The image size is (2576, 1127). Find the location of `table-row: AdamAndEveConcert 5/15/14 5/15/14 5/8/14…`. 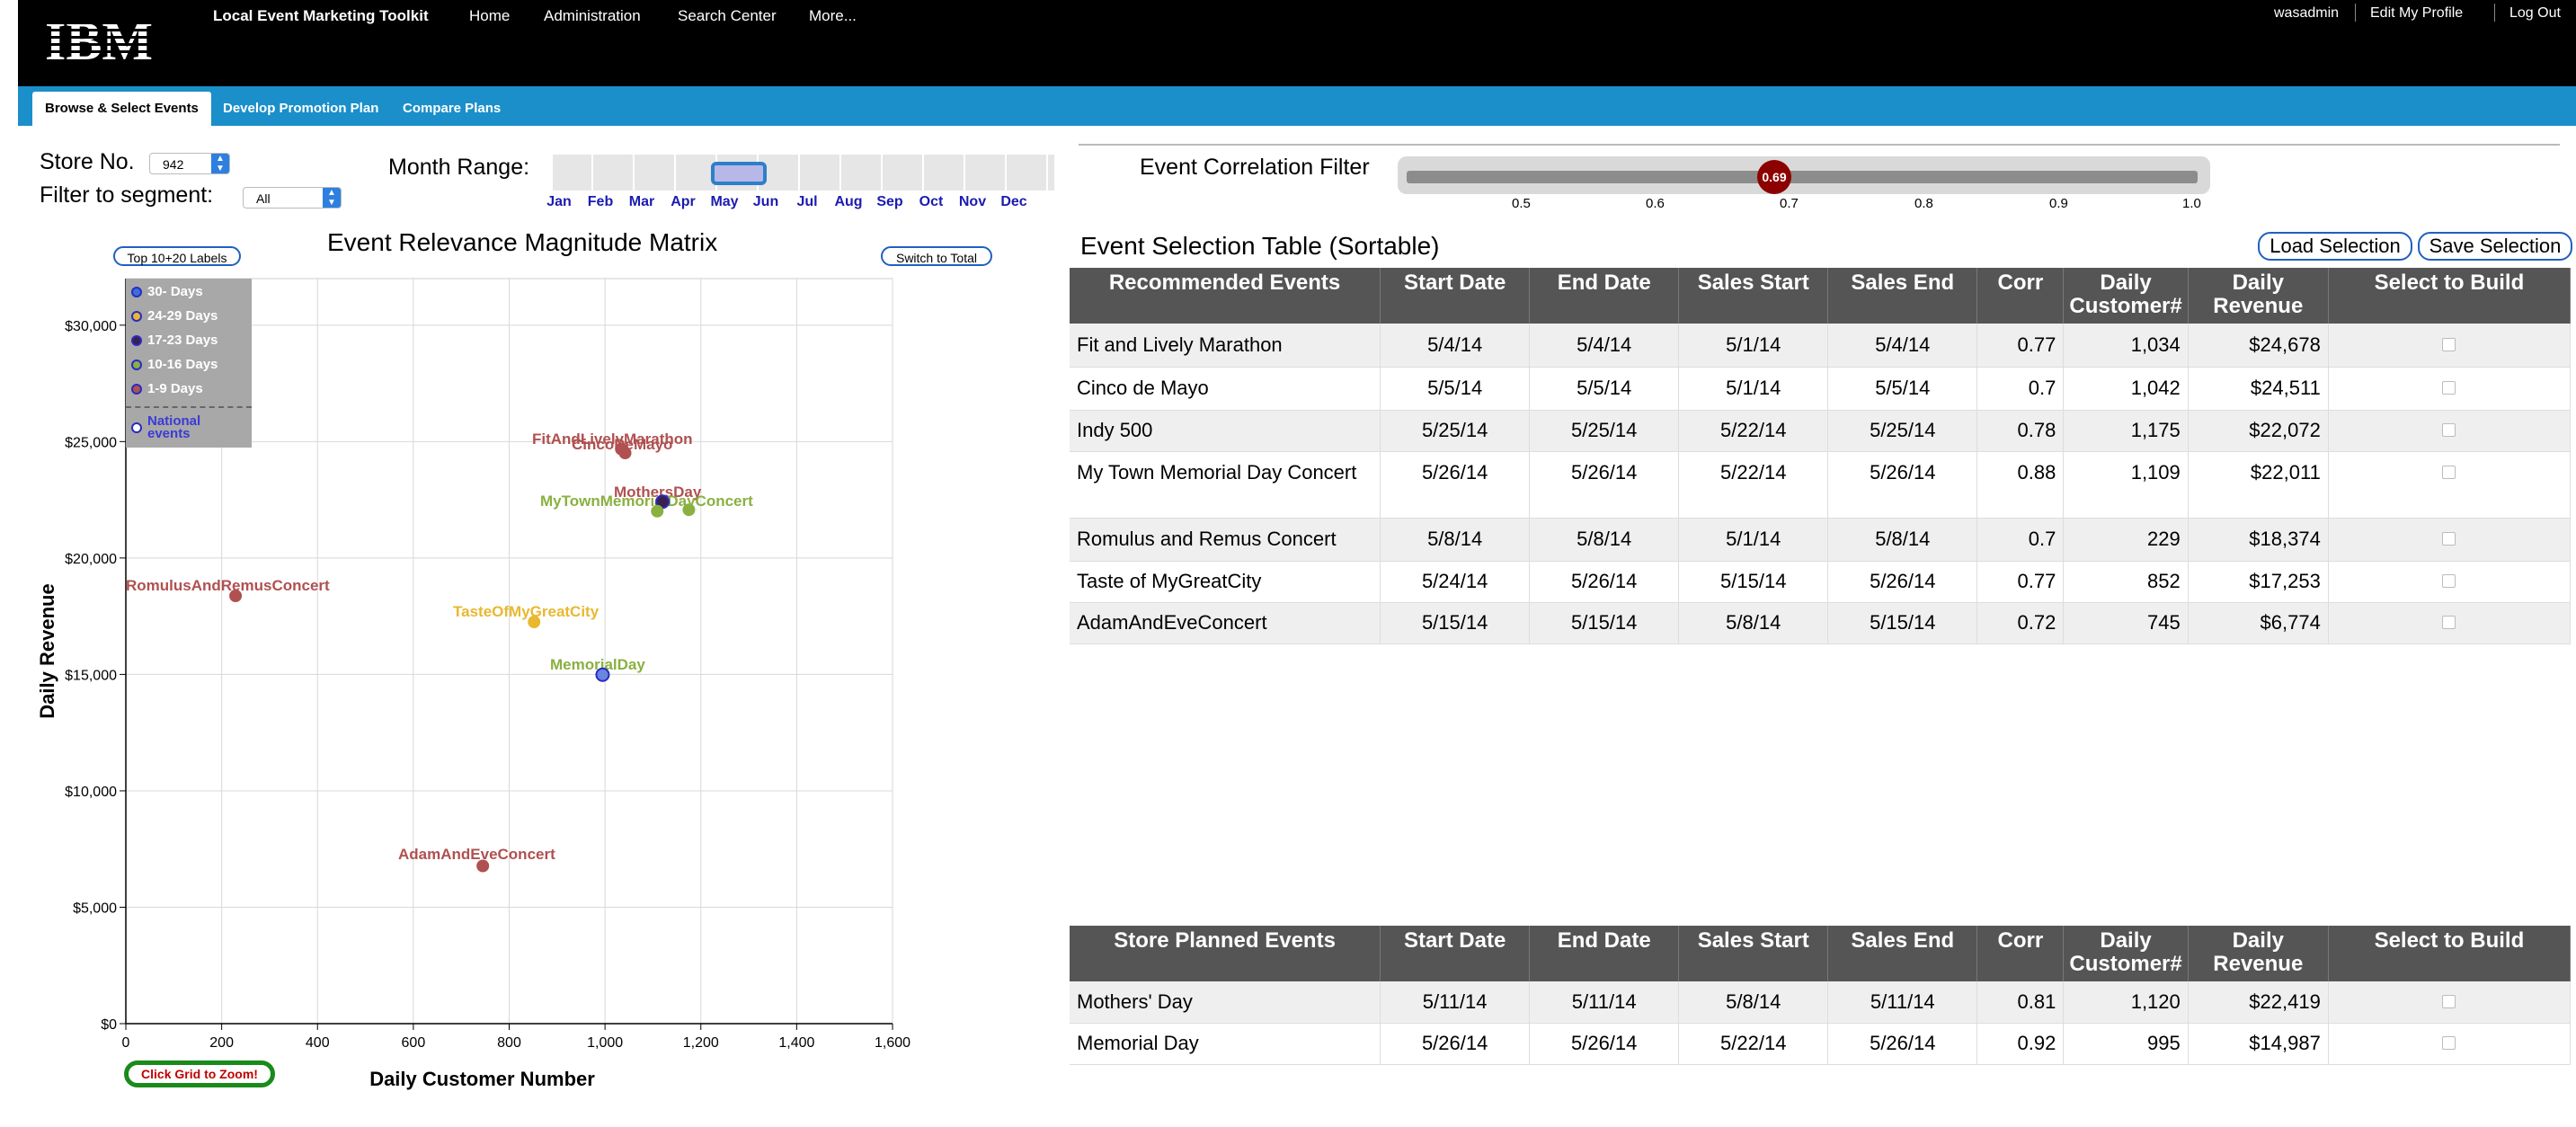

table-row: AdamAndEveConcert 5/15/14 5/15/14 5/8/14… is located at coordinates (1821, 623).